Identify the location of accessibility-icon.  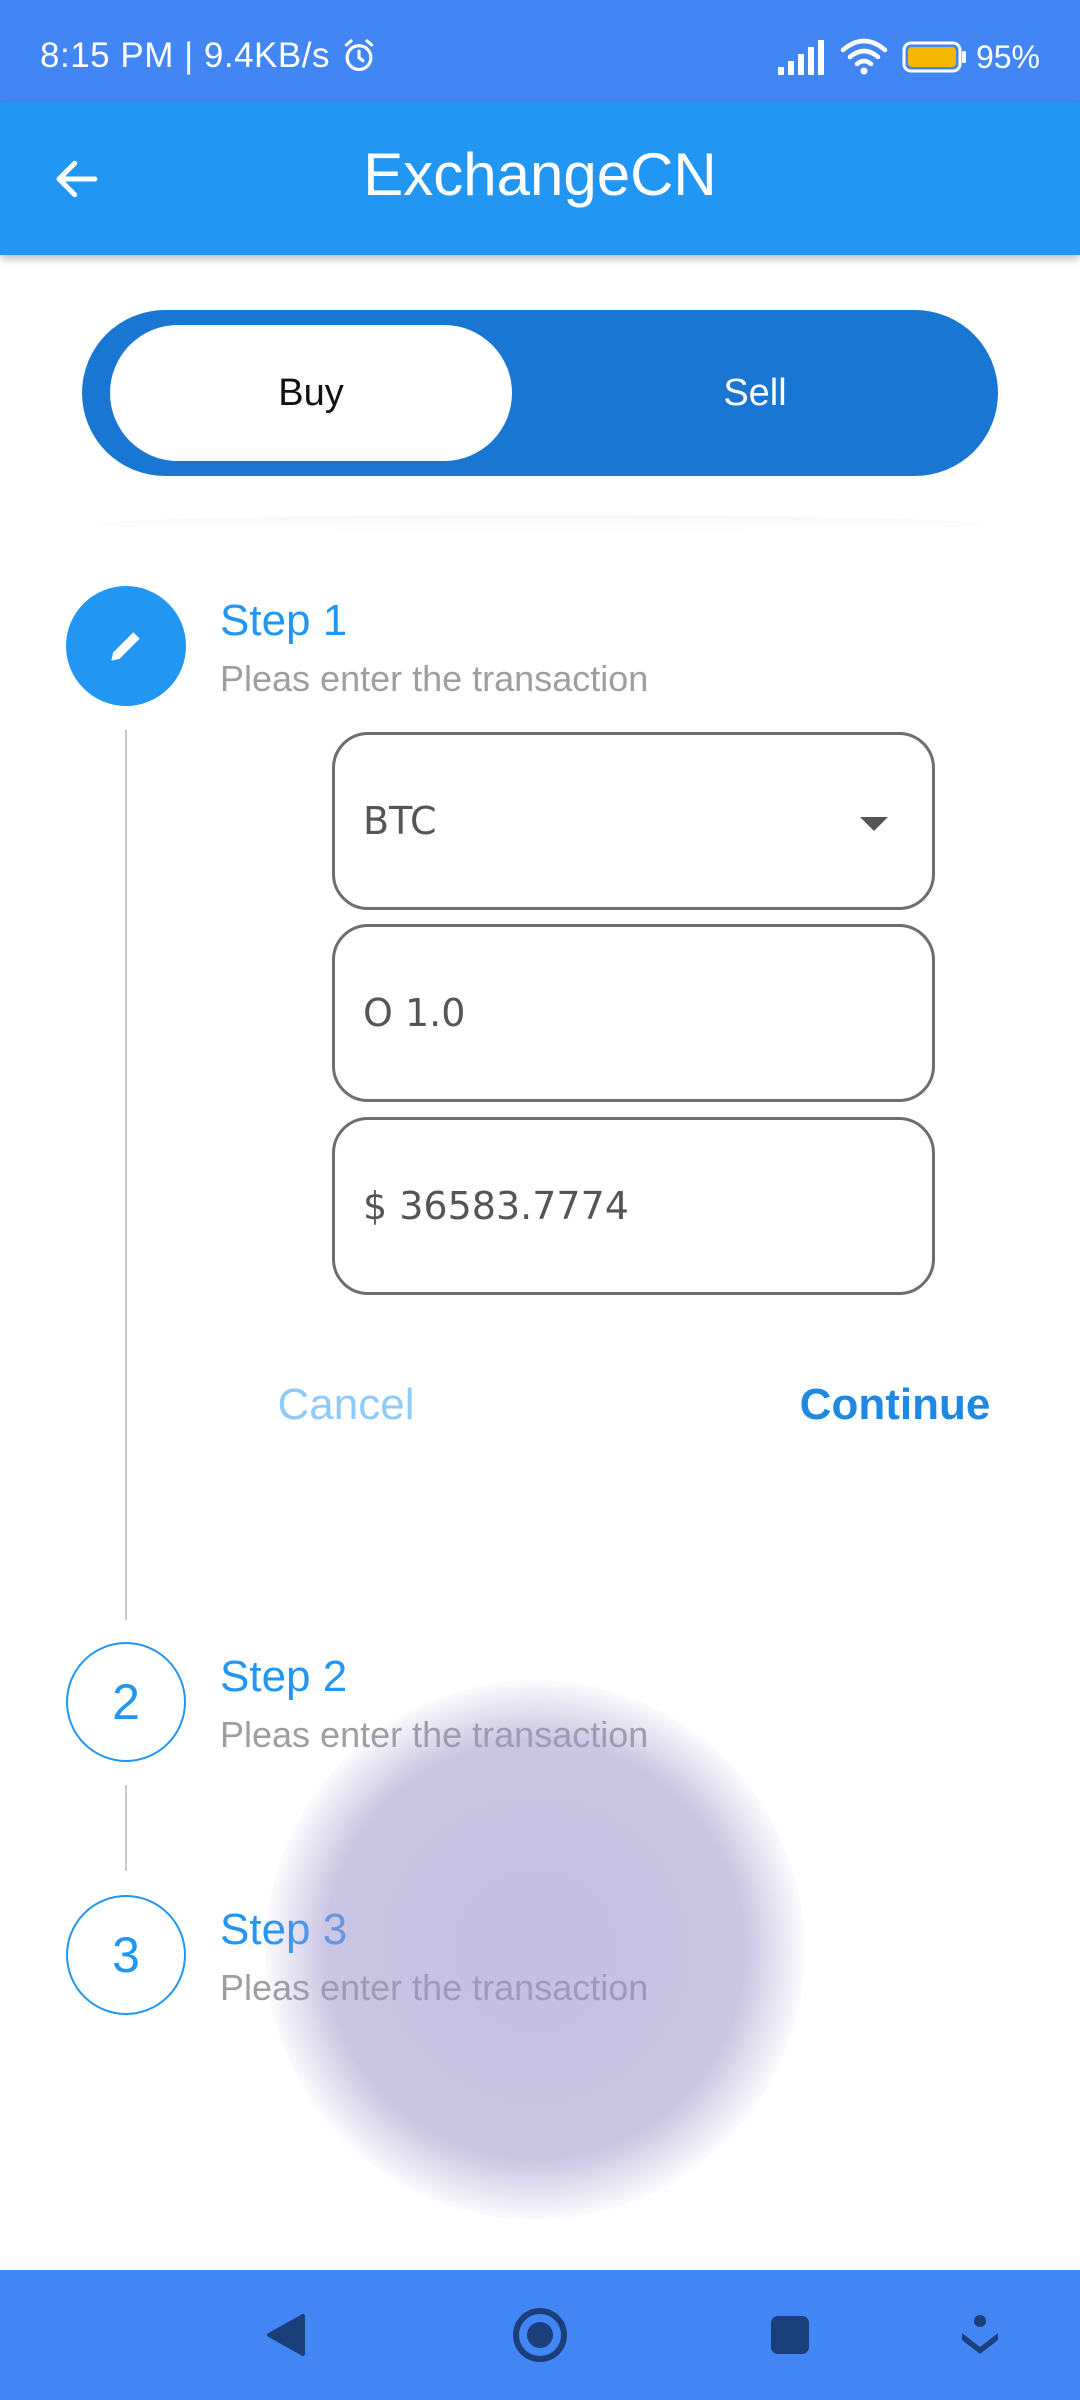
(980, 2334).